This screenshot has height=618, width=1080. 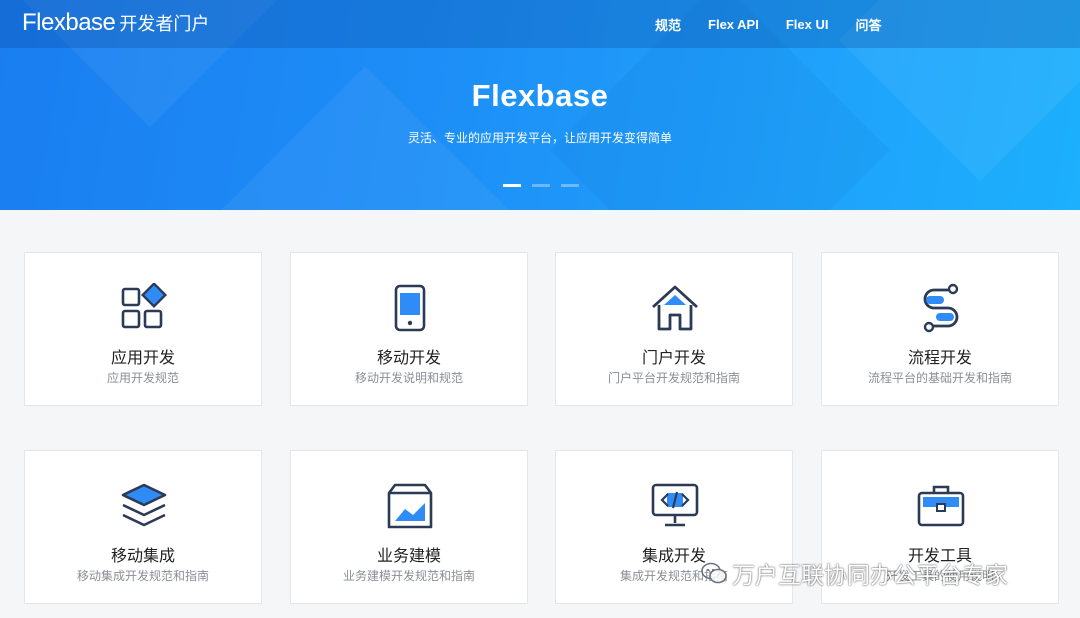 What do you see at coordinates (142, 576) in the screenshot?
I see `card-description: 移动集成开发规范和指南` at bounding box center [142, 576].